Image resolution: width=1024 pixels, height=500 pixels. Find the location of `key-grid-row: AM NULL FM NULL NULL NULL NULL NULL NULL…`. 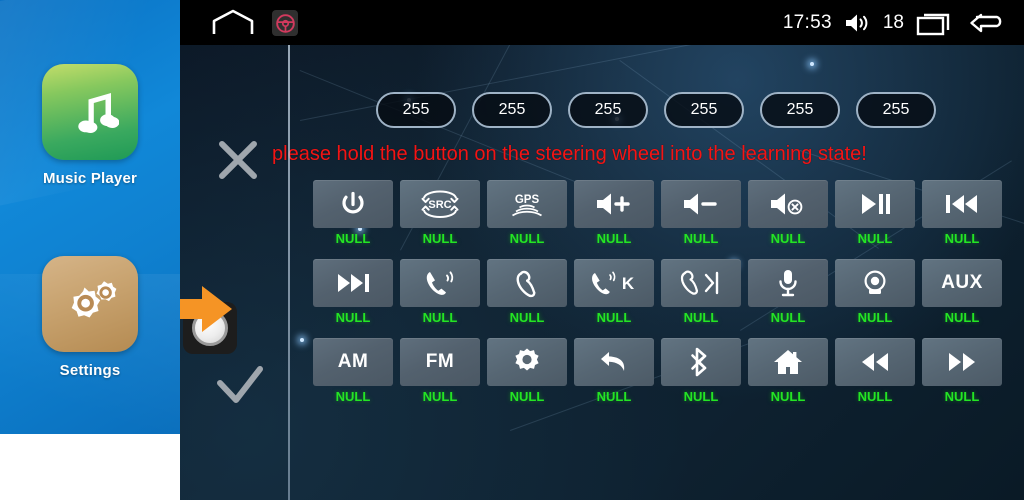

key-grid-row: AM NULL FM NULL NULL NULL NULL NULL NULL… is located at coordinates (663, 371).